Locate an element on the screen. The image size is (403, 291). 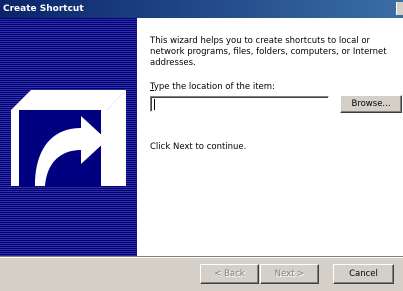
close-button is located at coordinates (399, 8).